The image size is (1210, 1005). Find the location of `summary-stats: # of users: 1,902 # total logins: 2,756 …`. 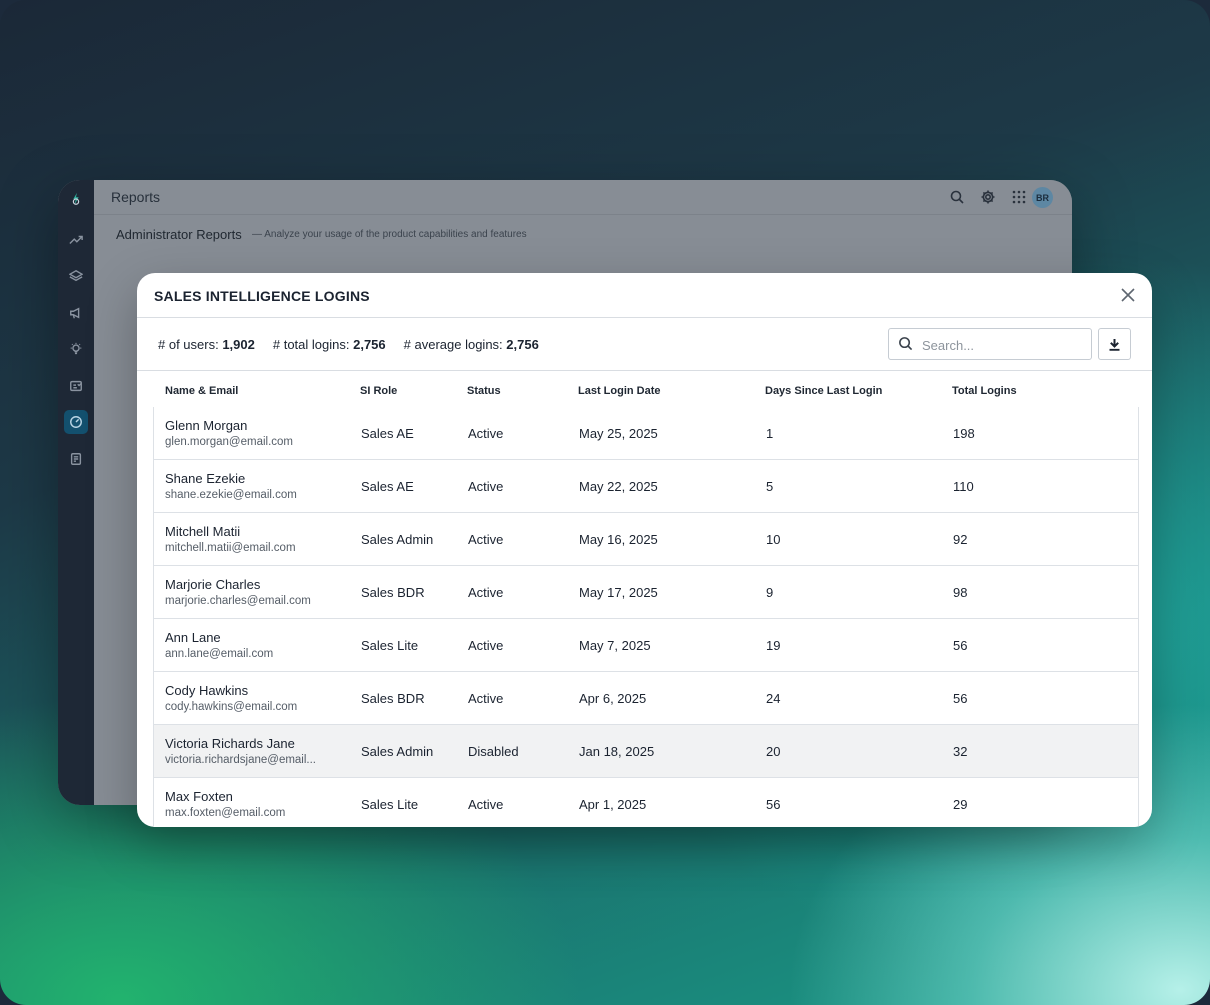

summary-stats: # of users: 1,902 # total logins: 2,756 … is located at coordinates (348, 344).